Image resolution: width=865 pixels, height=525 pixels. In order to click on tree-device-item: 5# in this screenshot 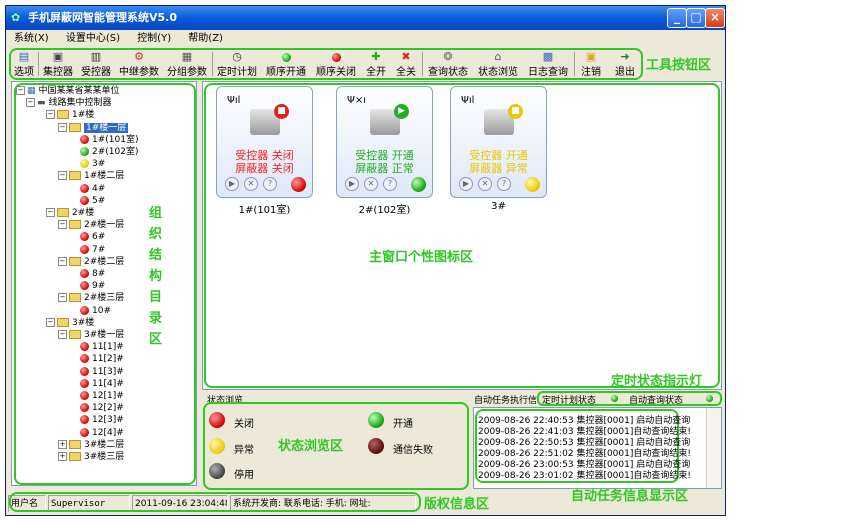, I will do `click(92, 201)`.